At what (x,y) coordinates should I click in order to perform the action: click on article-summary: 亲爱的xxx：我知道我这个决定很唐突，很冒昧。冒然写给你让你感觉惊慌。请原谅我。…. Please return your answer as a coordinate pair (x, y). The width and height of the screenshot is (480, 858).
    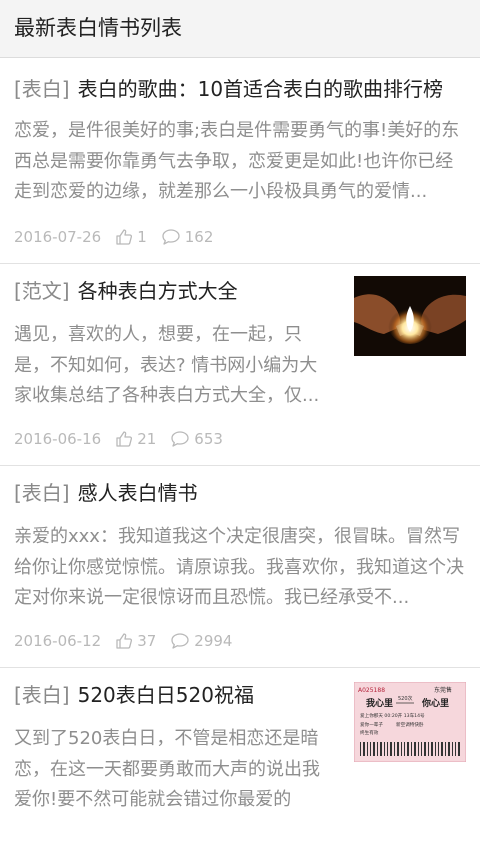
    Looking at the image, I should click on (239, 567).